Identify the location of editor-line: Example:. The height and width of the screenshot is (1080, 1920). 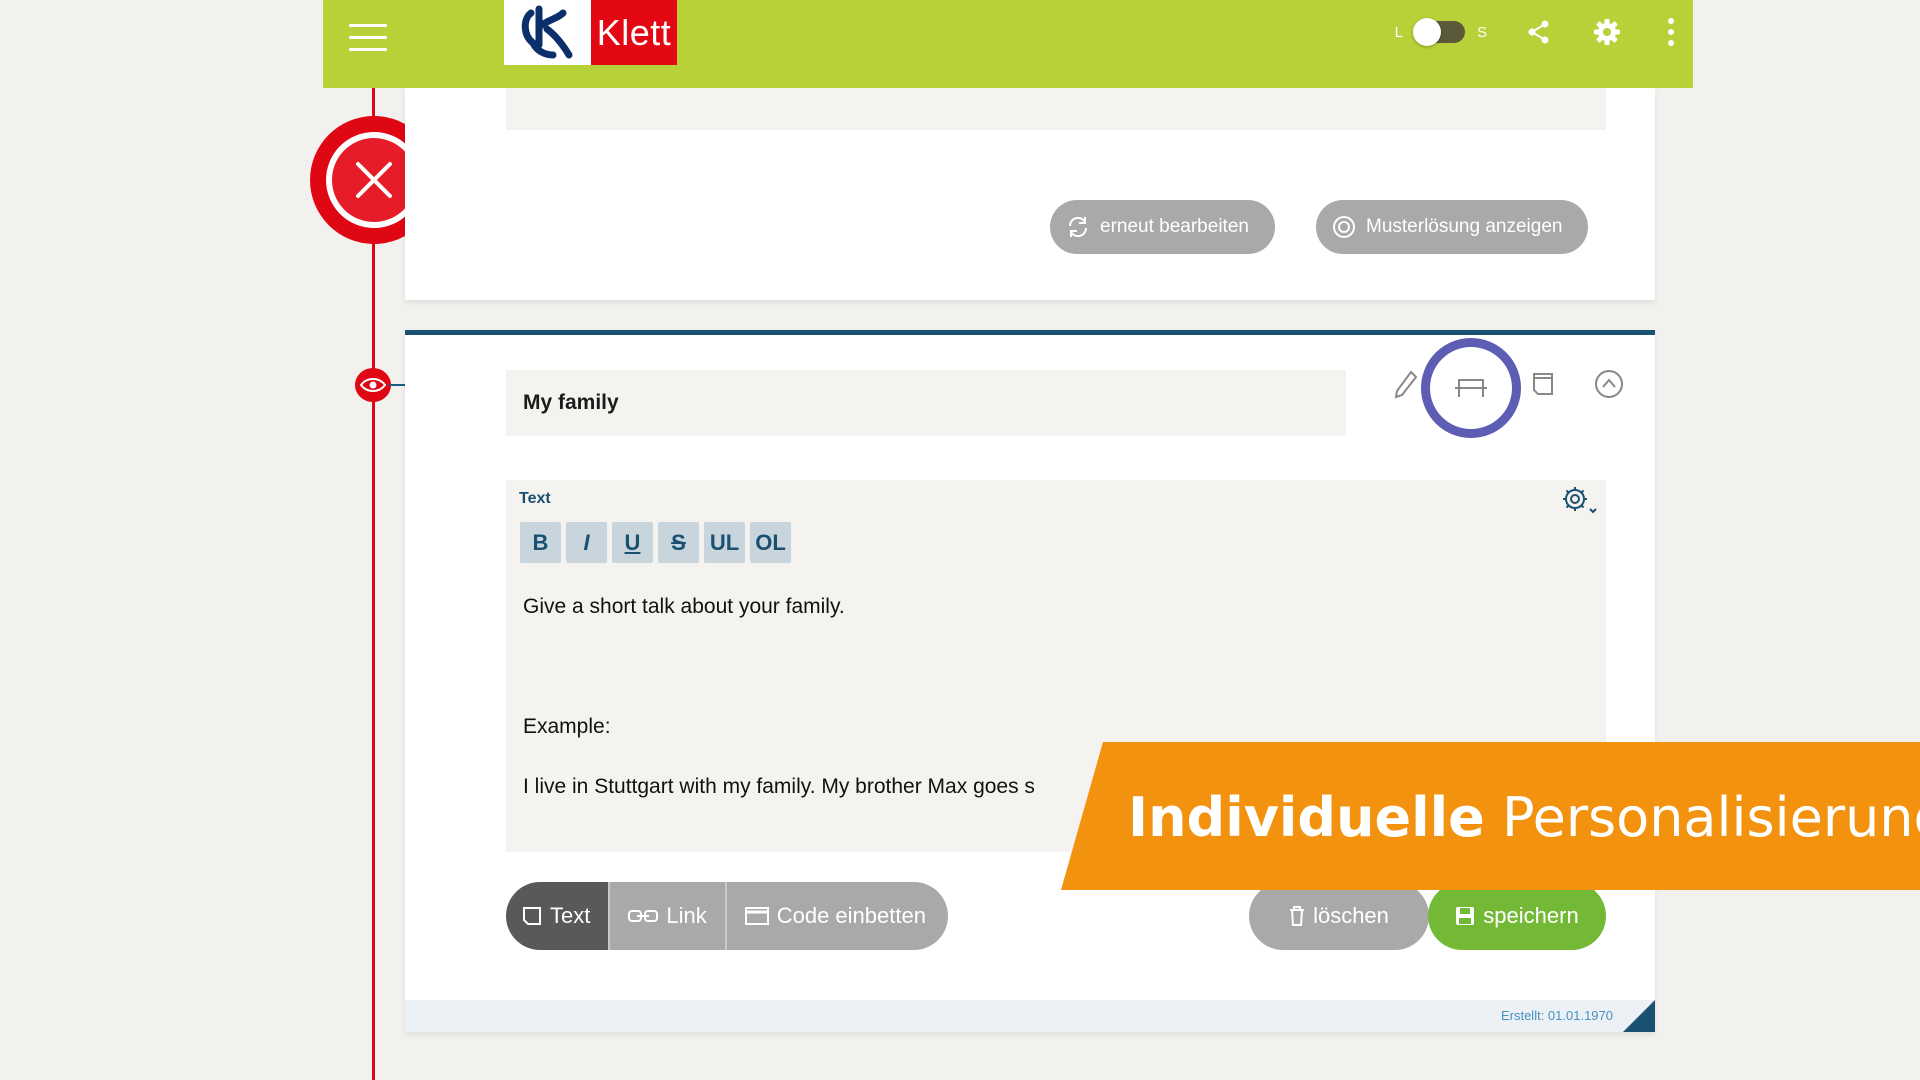
(567, 726).